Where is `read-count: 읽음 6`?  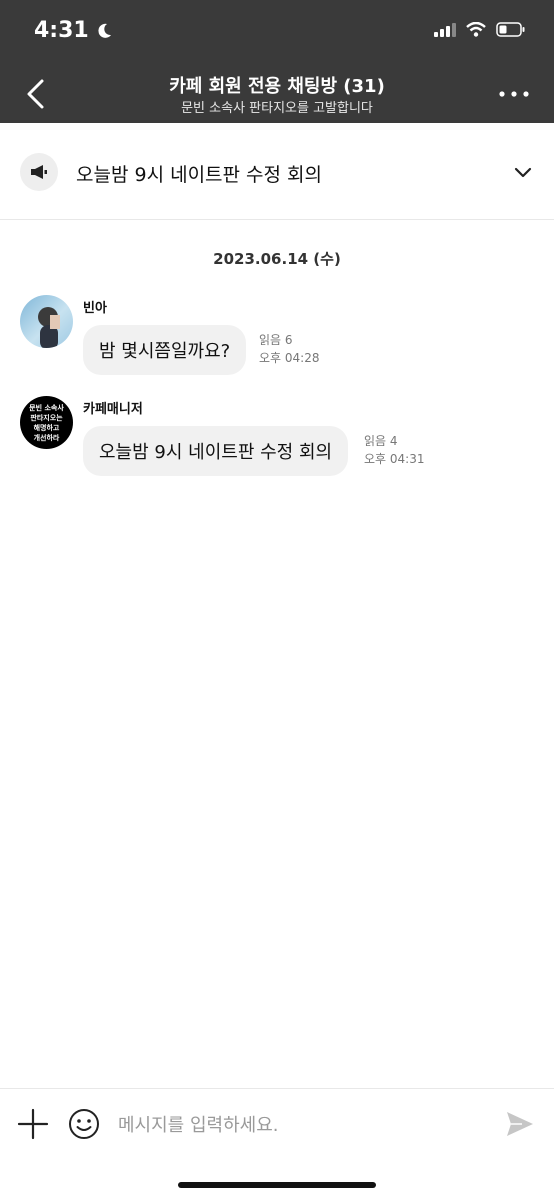 read-count: 읽음 6 is located at coordinates (276, 340).